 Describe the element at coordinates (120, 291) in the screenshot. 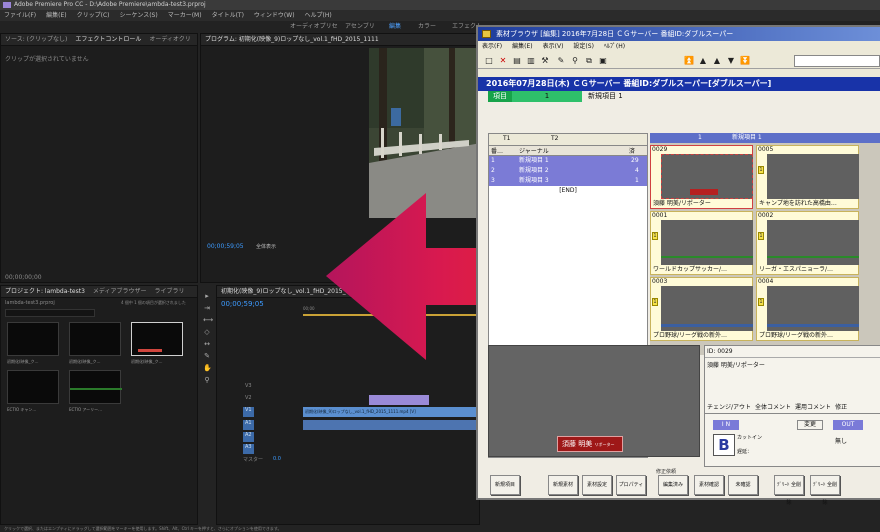

I see `tab-media-browser: メディアブラウザー` at that location.